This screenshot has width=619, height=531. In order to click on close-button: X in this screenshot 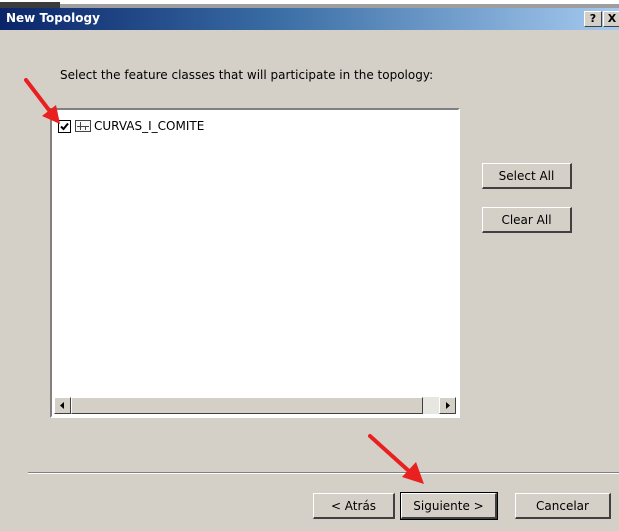, I will do `click(611, 19)`.